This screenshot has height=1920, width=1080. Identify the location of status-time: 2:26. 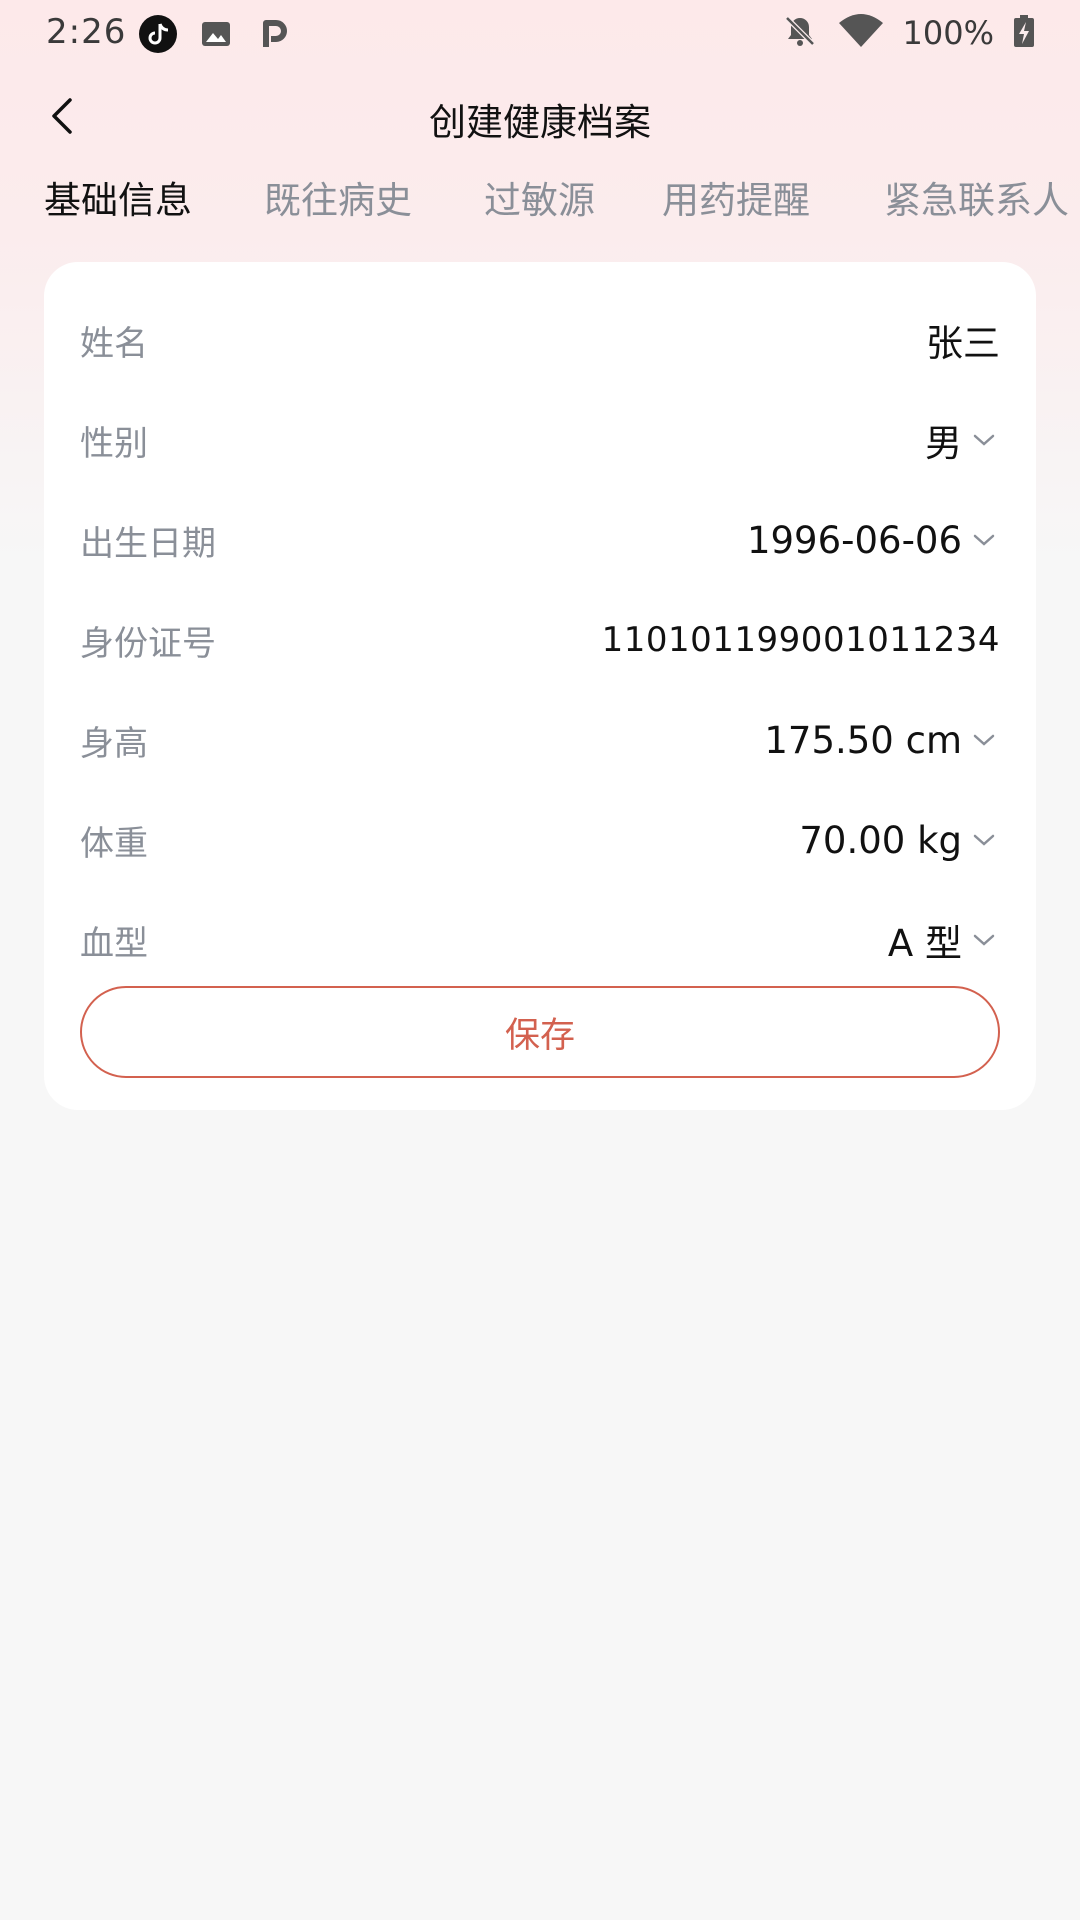
(86, 32).